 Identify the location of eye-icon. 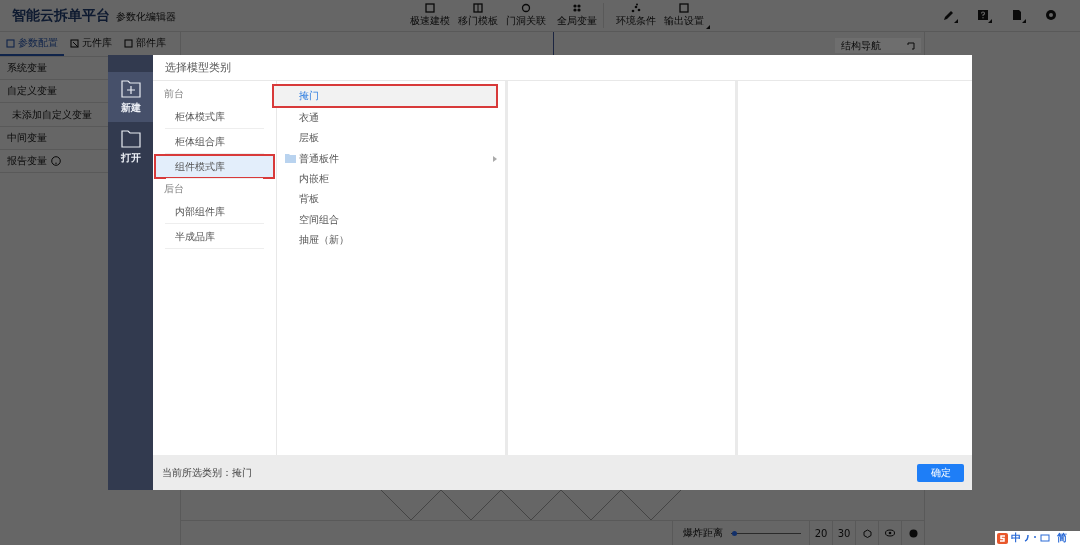
(890, 533).